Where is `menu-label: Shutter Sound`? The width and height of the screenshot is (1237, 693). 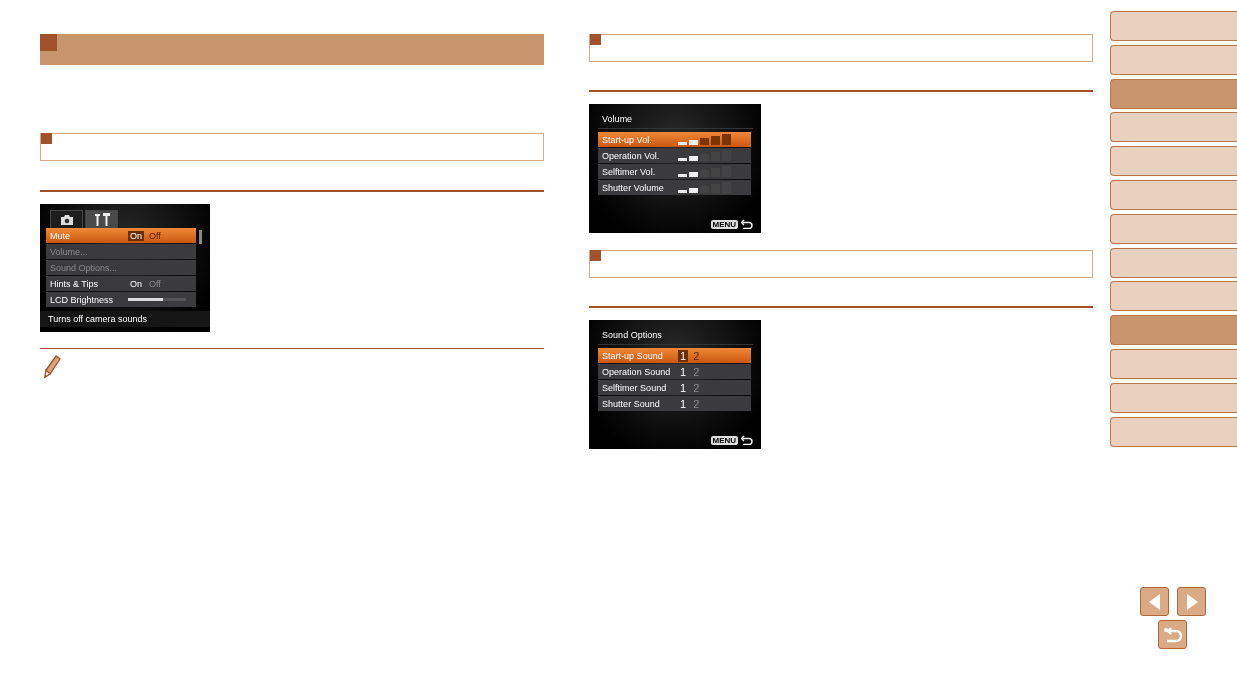
menu-label: Shutter Sound is located at coordinates (631, 403).